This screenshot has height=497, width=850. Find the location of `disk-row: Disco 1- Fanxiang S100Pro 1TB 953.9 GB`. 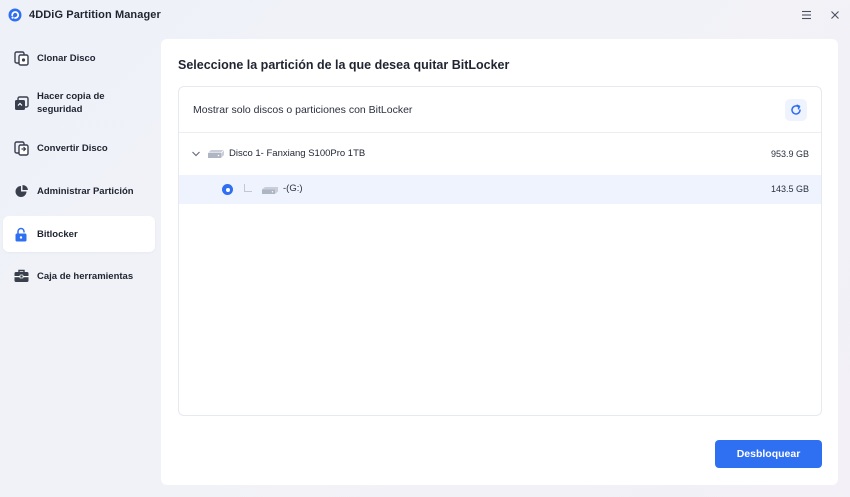

disk-row: Disco 1- Fanxiang S100Pro 1TB 953.9 GB is located at coordinates (500, 154).